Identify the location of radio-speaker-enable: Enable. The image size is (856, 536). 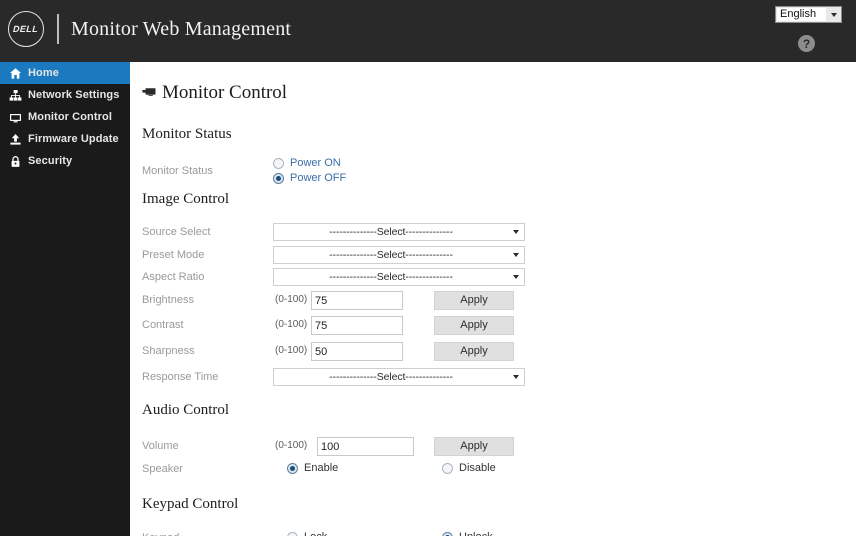
(312, 468).